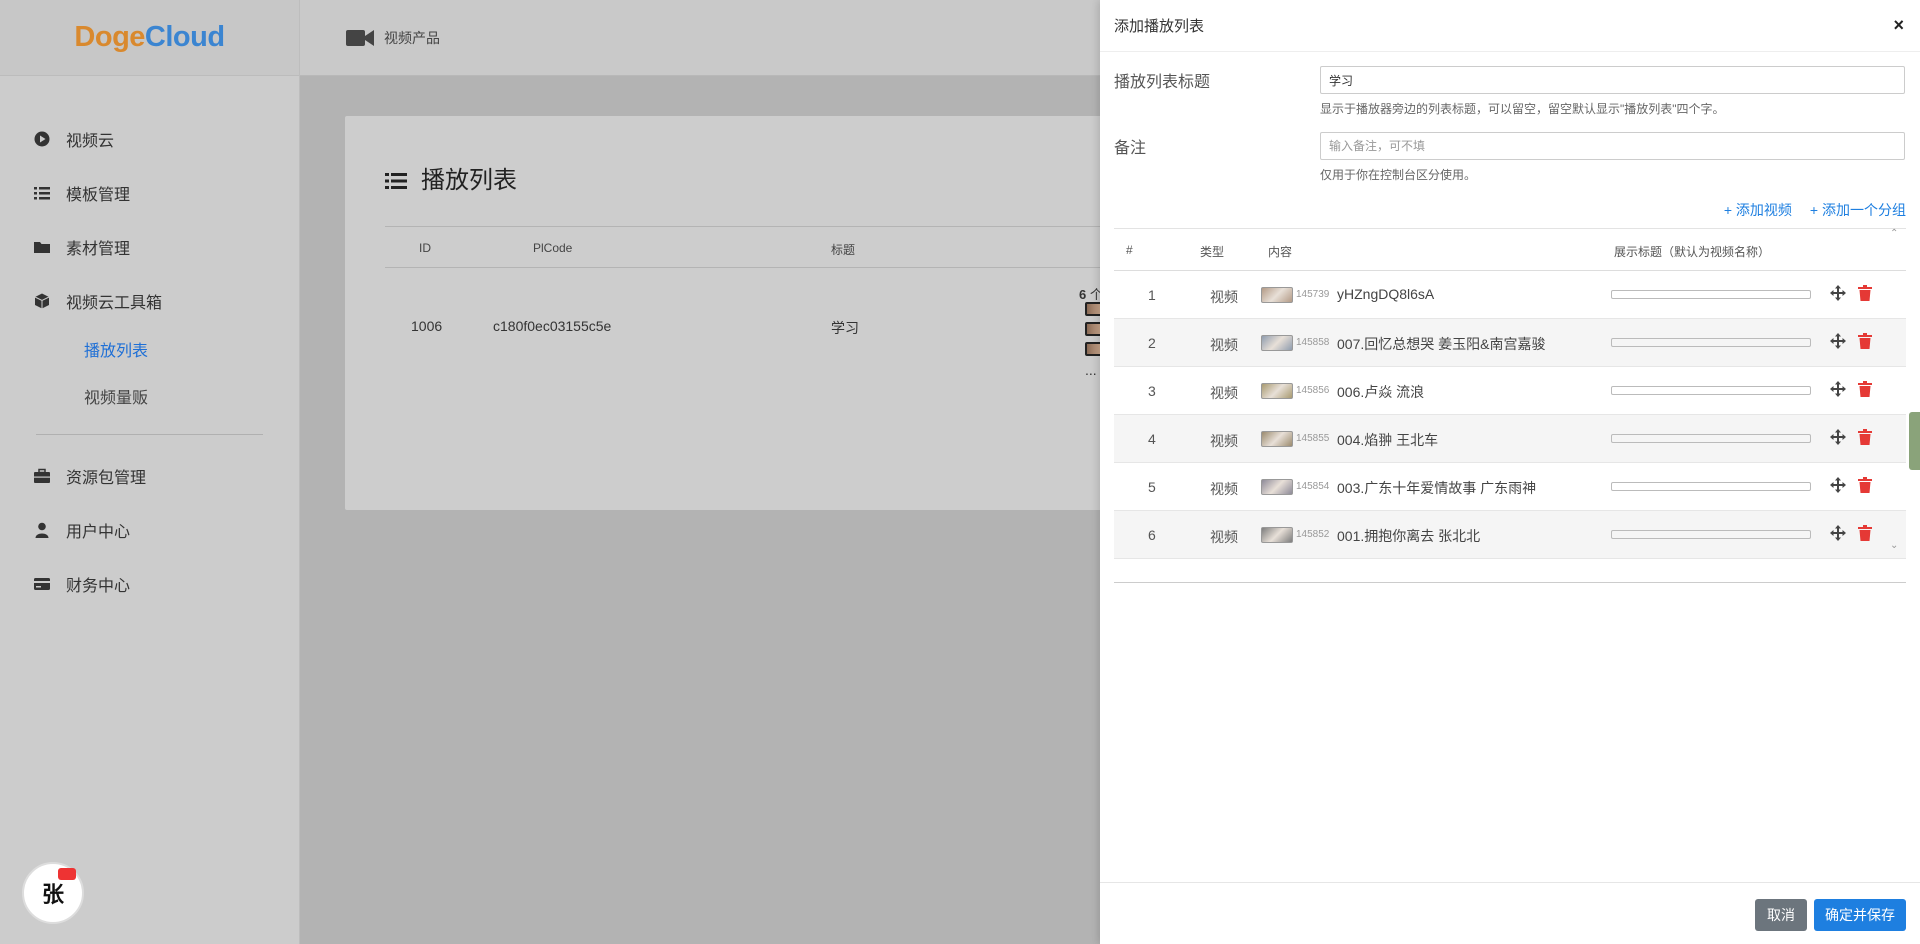  Describe the element at coordinates (1398, 175) in the screenshot. I see `note-help-text: 仅用于你在控制台区分使用。` at that location.